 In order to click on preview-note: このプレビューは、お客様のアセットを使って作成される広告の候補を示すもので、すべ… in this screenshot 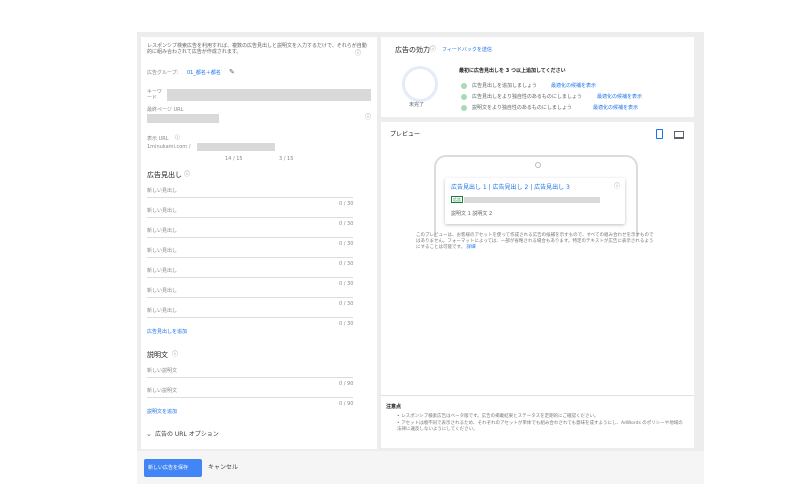, I will do `click(536, 242)`.